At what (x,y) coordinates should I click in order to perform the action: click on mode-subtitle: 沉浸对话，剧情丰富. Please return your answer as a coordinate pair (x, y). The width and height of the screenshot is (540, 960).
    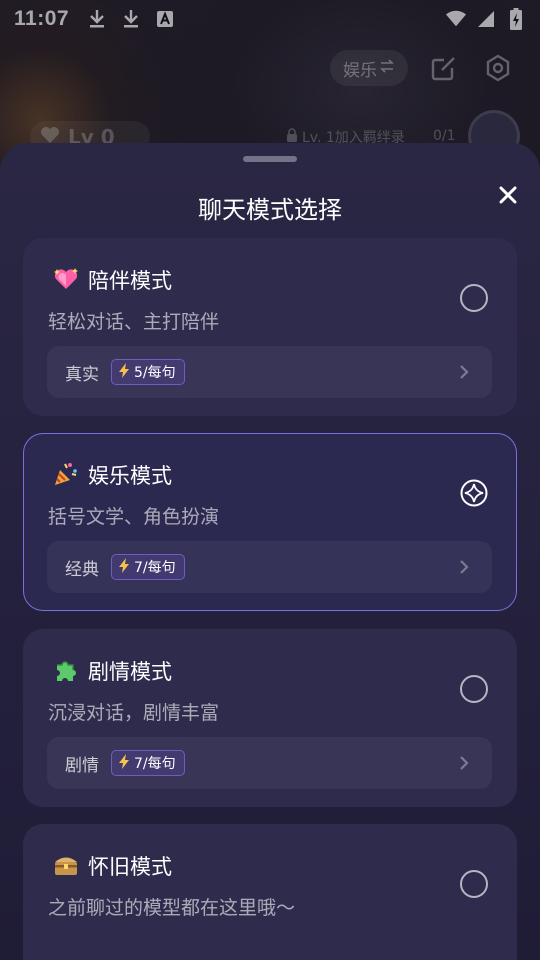
    Looking at the image, I should click on (134, 713).